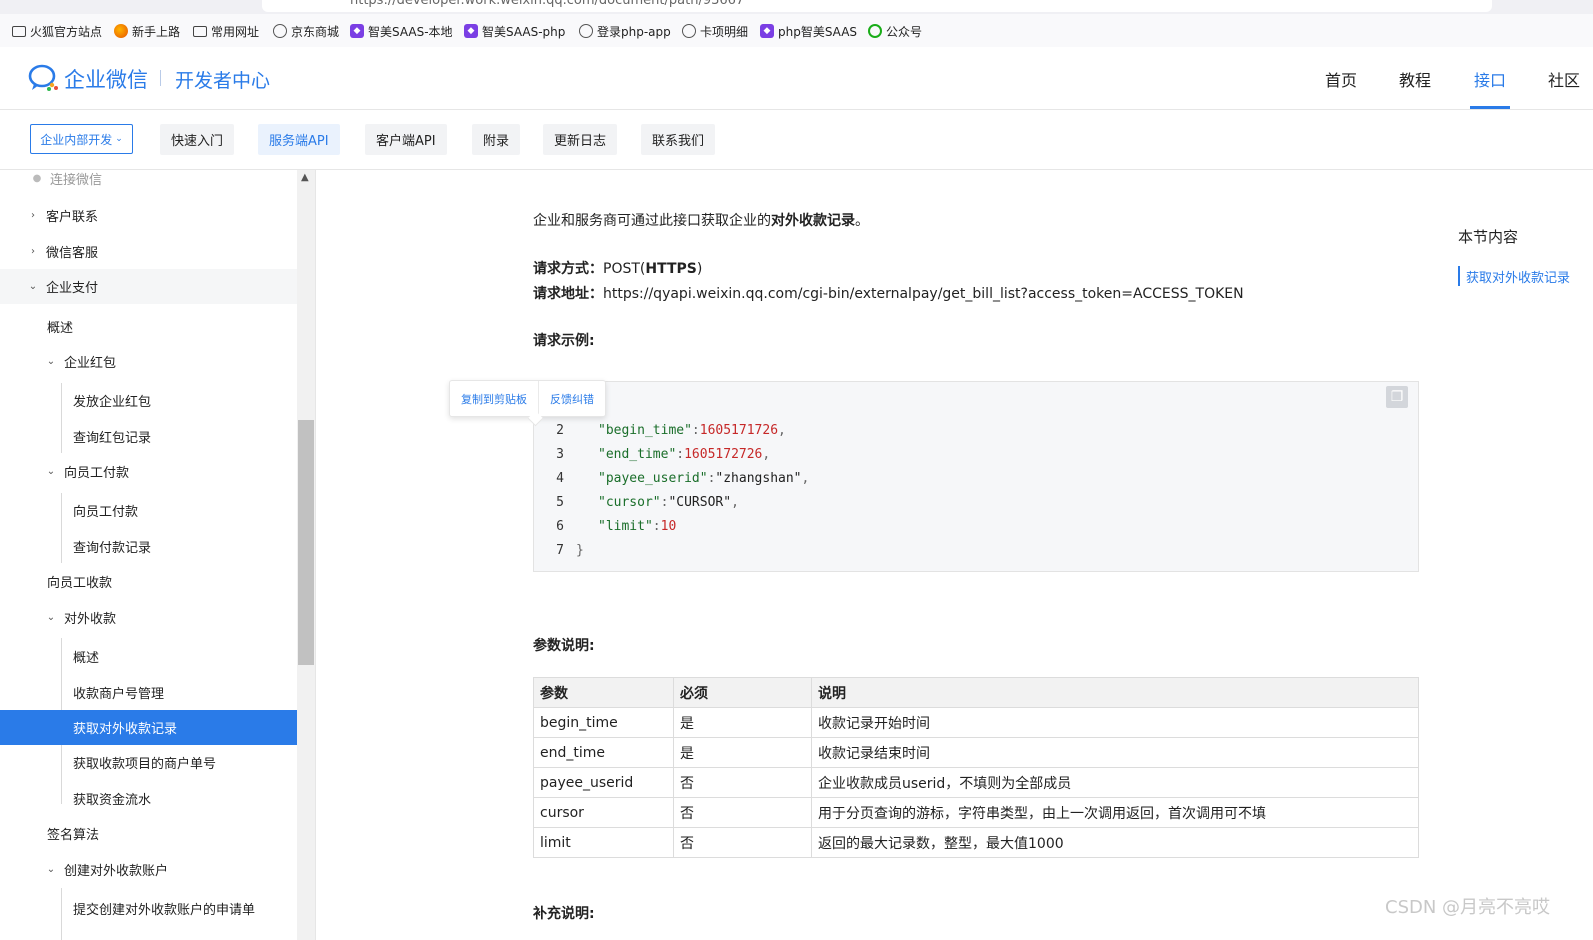  What do you see at coordinates (701, 221) in the screenshot?
I see `intro-text: 企业和服务商可通过此接口获取企业的对外收款记录。` at bounding box center [701, 221].